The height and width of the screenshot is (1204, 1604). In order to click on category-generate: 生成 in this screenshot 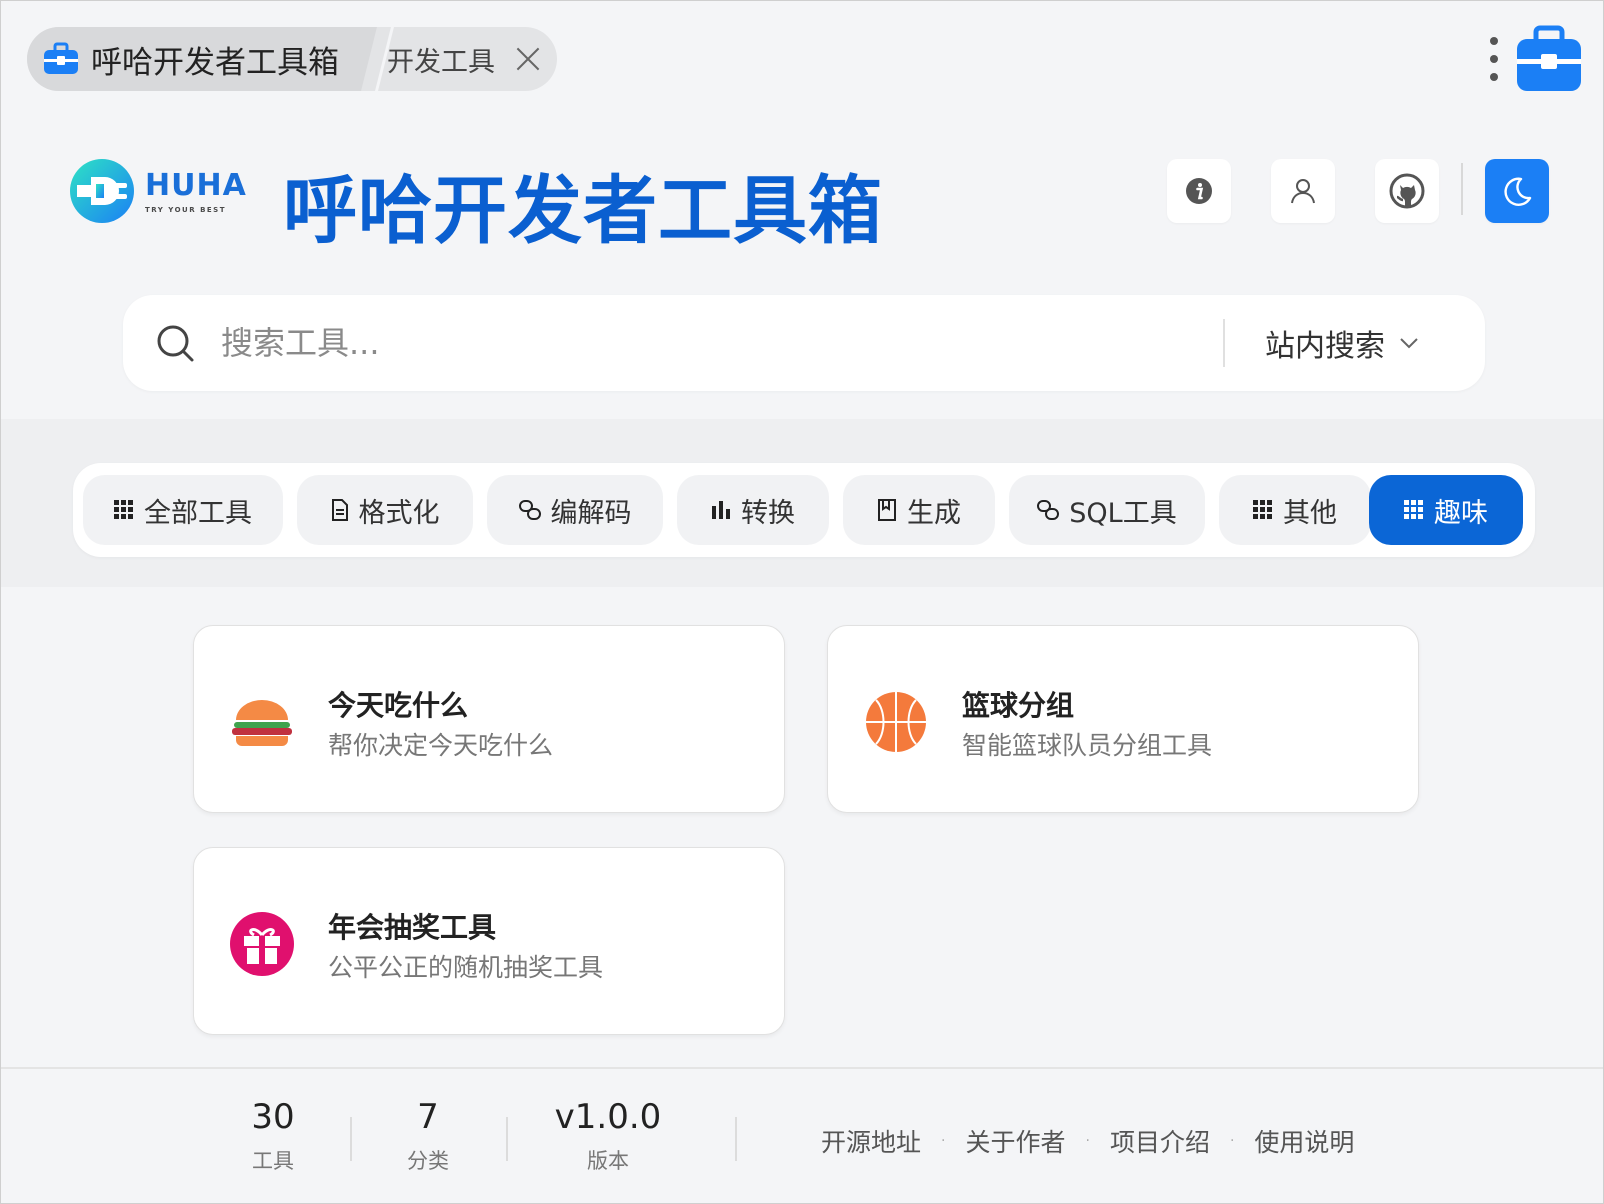, I will do `click(919, 510)`.